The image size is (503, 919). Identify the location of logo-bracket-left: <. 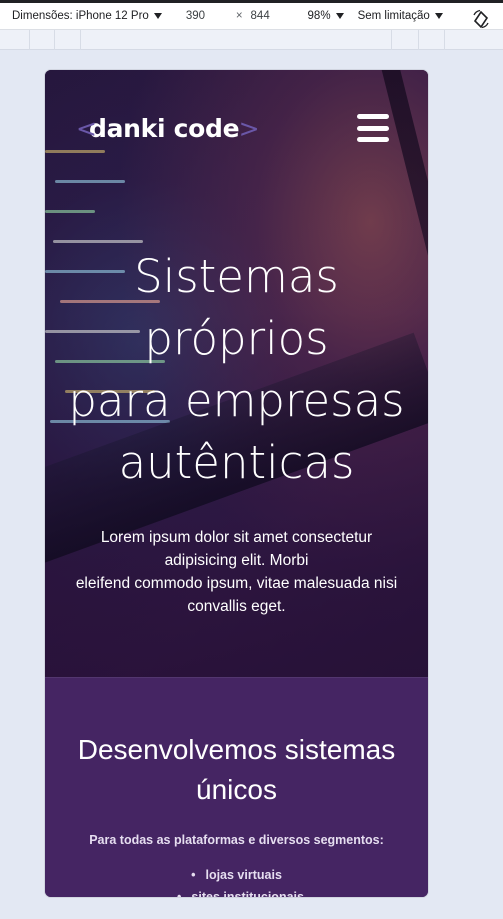
(86, 128).